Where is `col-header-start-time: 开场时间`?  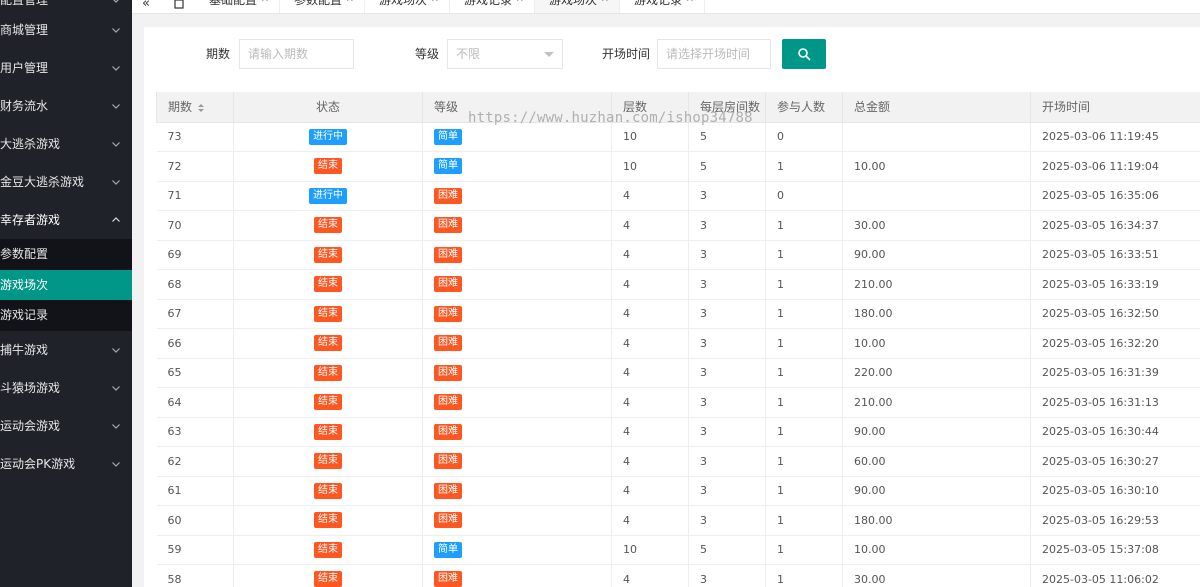 col-header-start-time: 开场时间 is located at coordinates (1115, 107).